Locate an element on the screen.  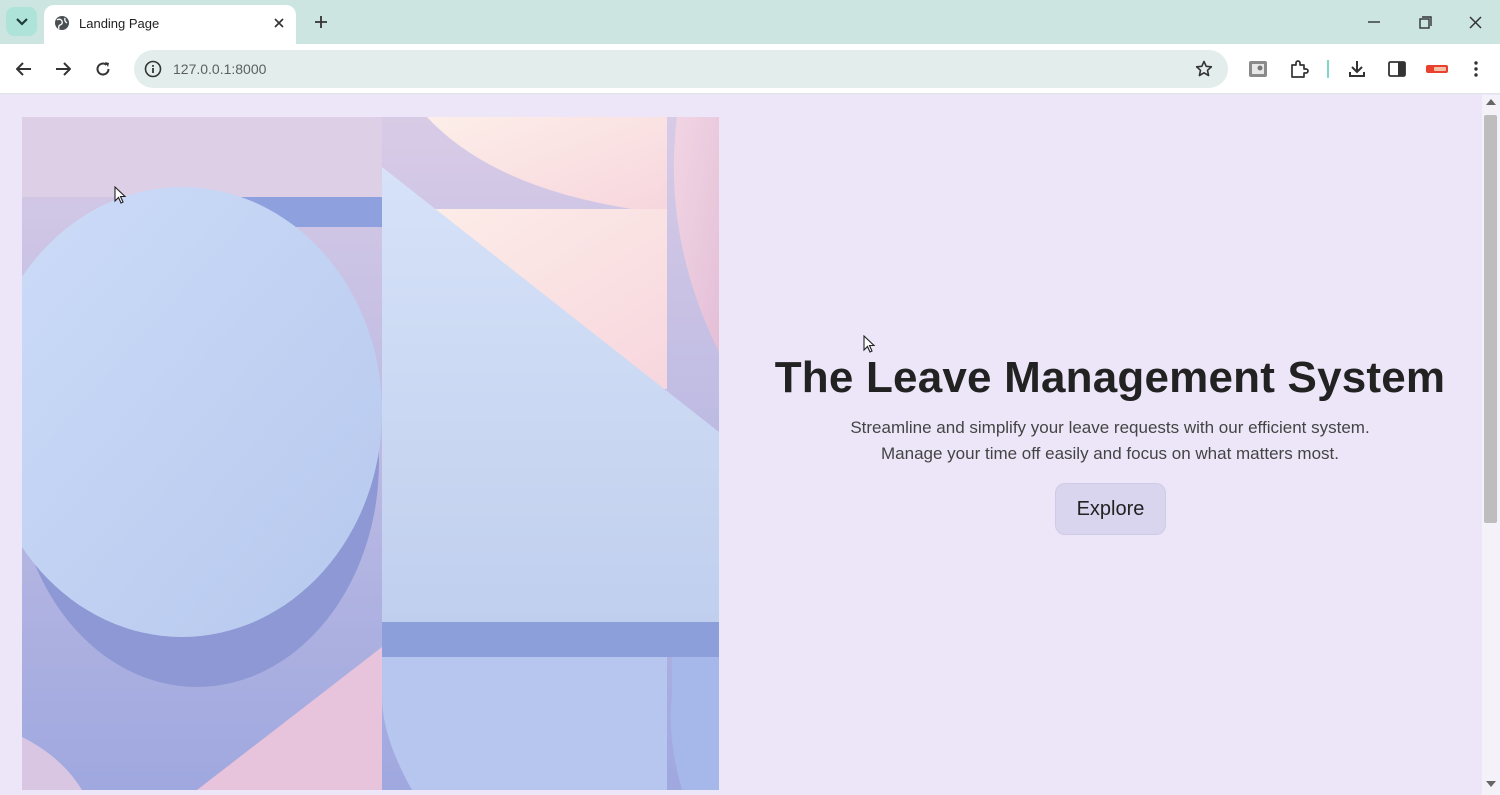
site-info-button is located at coordinates (153, 69).